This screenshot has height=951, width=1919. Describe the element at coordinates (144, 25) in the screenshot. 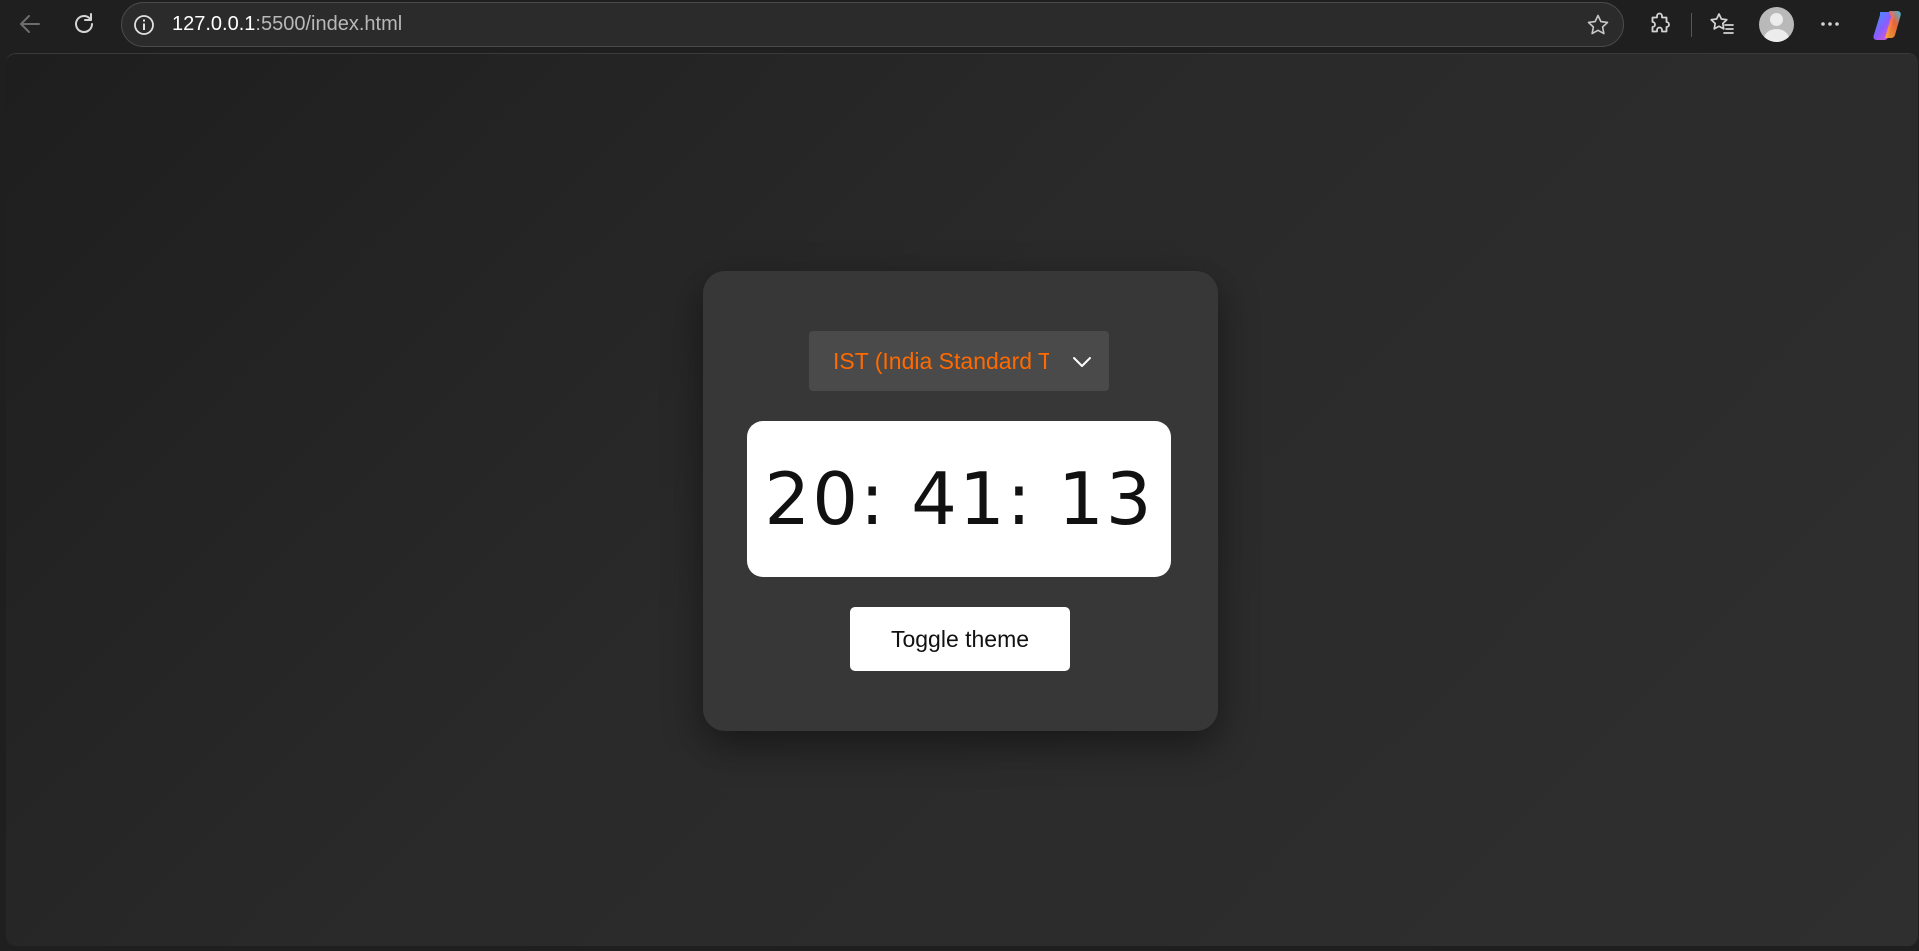

I see `info-icon` at that location.